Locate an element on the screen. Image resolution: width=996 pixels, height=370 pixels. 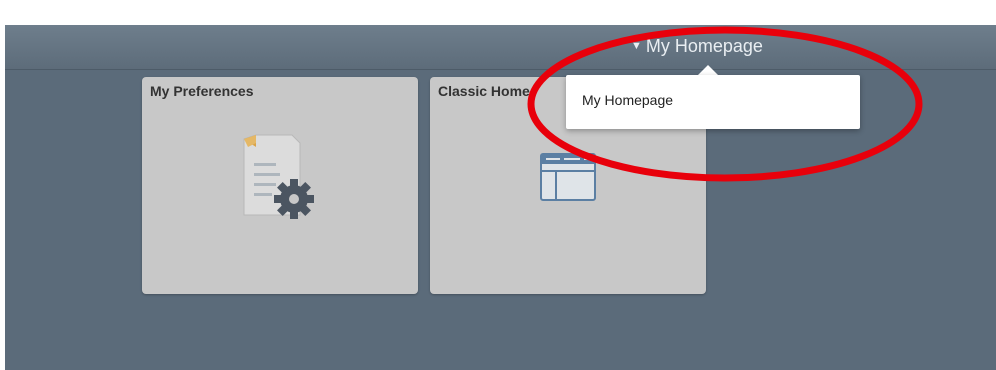
preferences-document-gear-icon is located at coordinates (285, 180).